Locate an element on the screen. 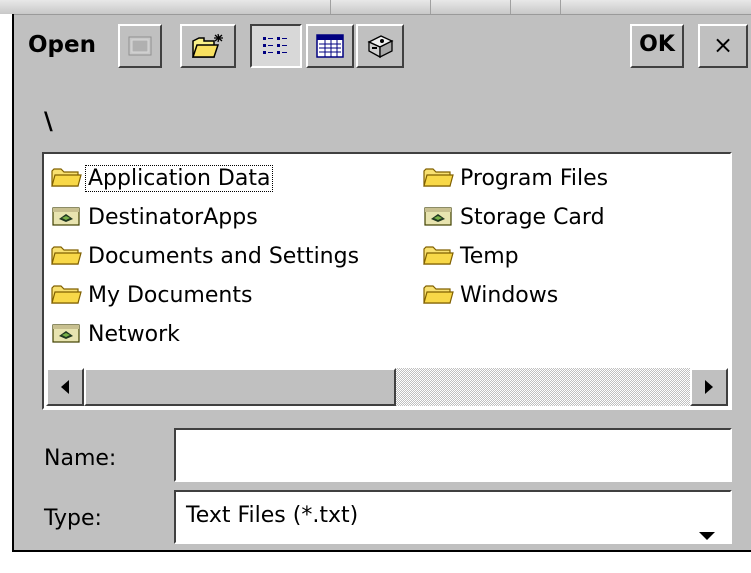 The width and height of the screenshot is (751, 573). list-item-label: Application Data is located at coordinates (179, 178).